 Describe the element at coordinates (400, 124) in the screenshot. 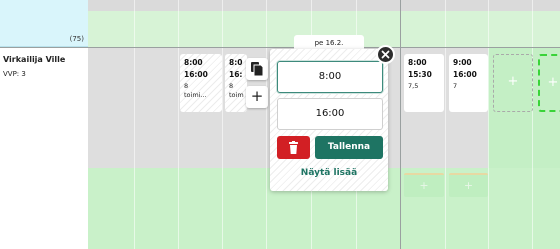

I see `week-divider` at that location.